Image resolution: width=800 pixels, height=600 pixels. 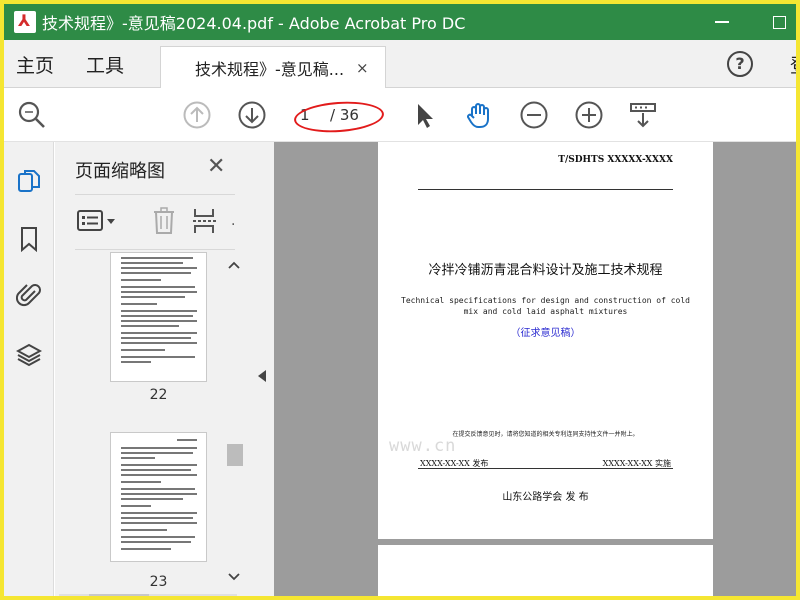 What do you see at coordinates (545, 497) in the screenshot?
I see `publisher: 山东公路学会 发 布` at bounding box center [545, 497].